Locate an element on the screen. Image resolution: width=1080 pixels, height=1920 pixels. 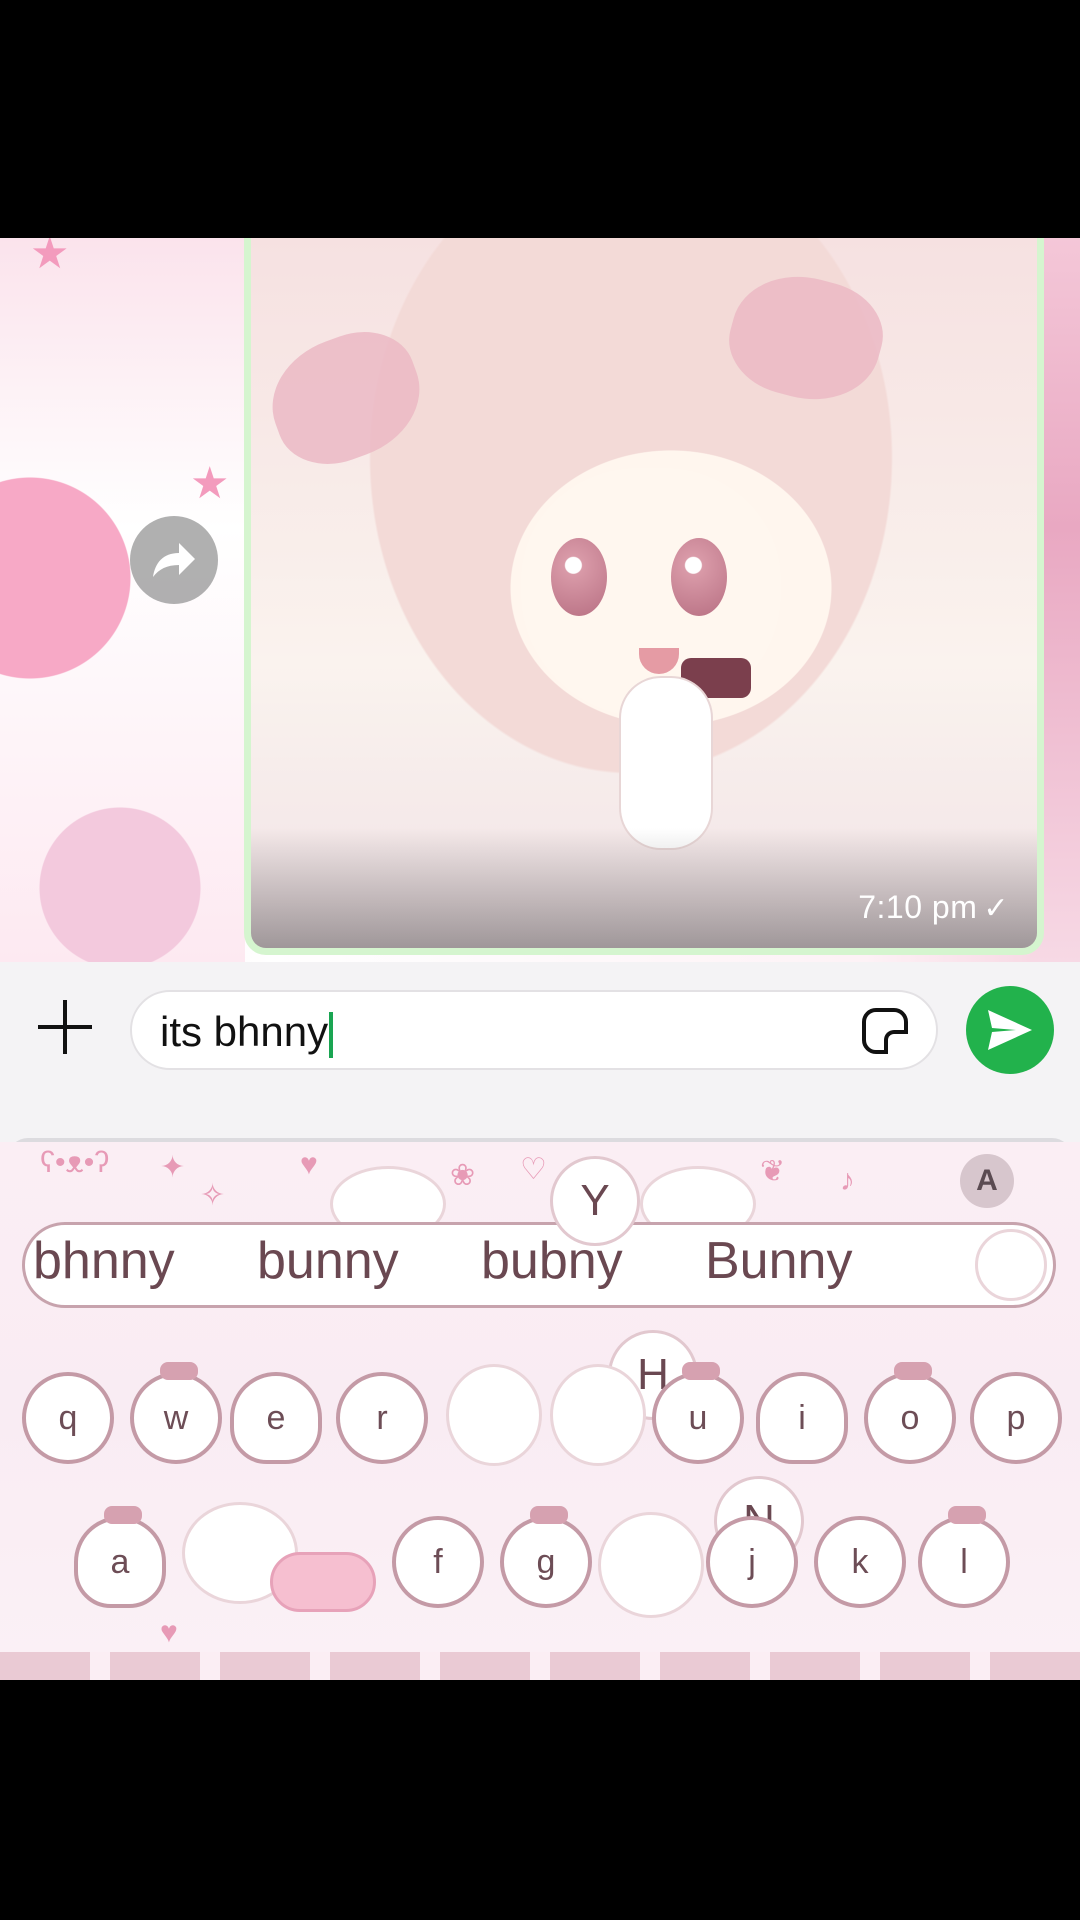
key-popup-y: Y is located at coordinates (595, 1201).